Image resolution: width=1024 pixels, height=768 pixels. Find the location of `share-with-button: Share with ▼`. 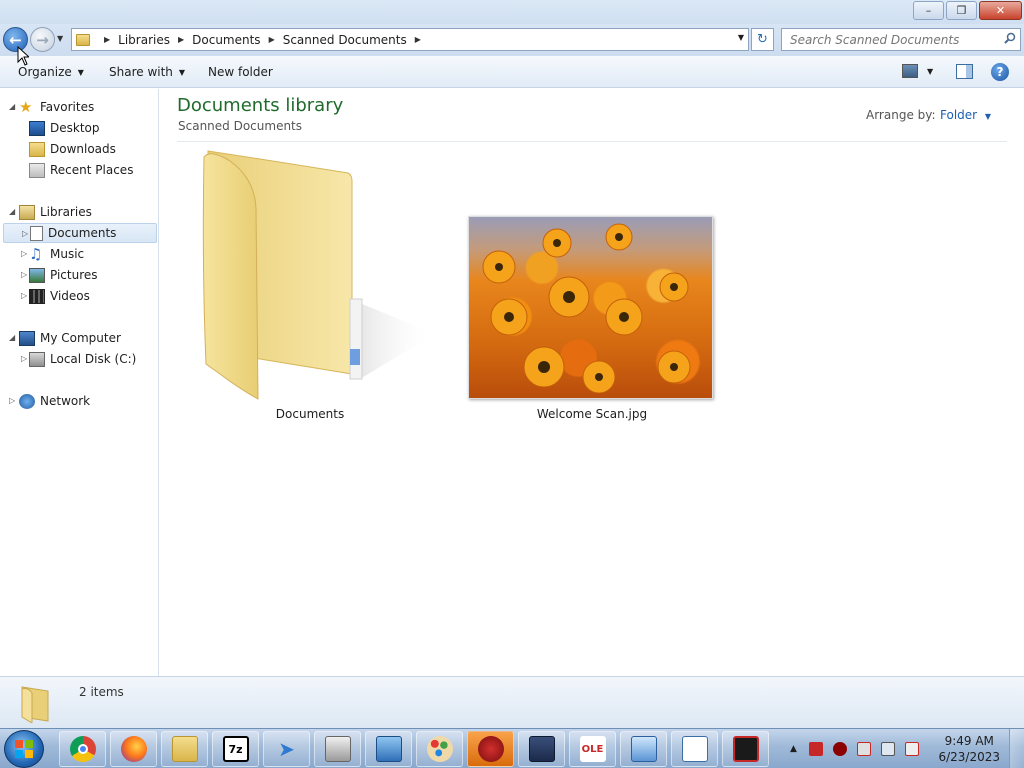

share-with-button: Share with ▼ is located at coordinates (147, 72).